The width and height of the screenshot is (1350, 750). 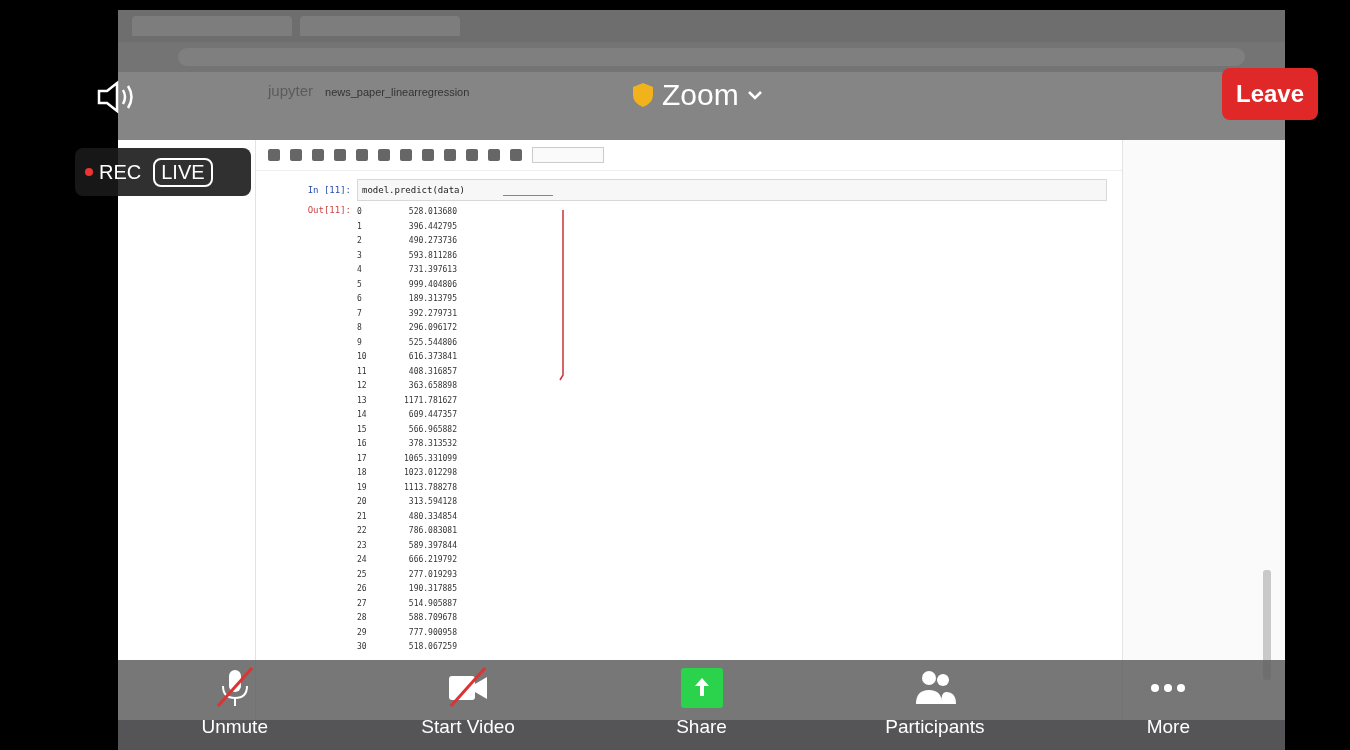 I want to click on row-index: 11, so click(x=362, y=371).